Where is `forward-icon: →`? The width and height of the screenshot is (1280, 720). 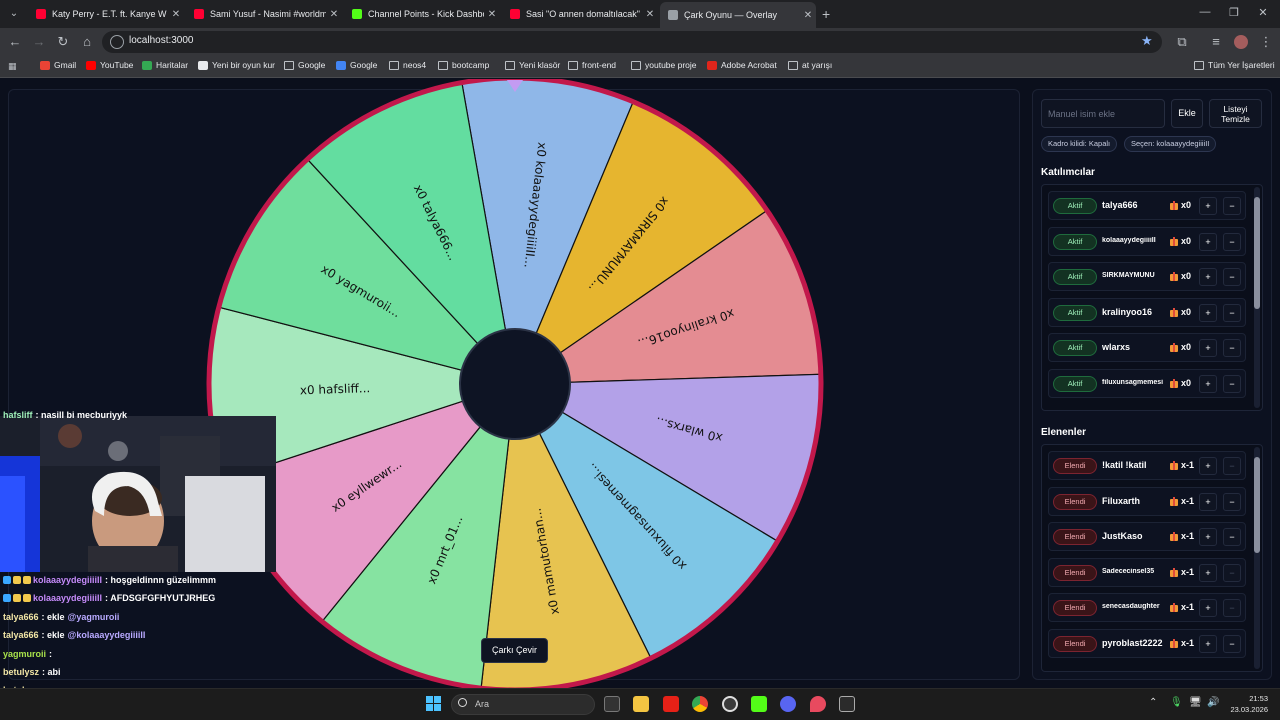
forward-icon: → is located at coordinates (39, 42).